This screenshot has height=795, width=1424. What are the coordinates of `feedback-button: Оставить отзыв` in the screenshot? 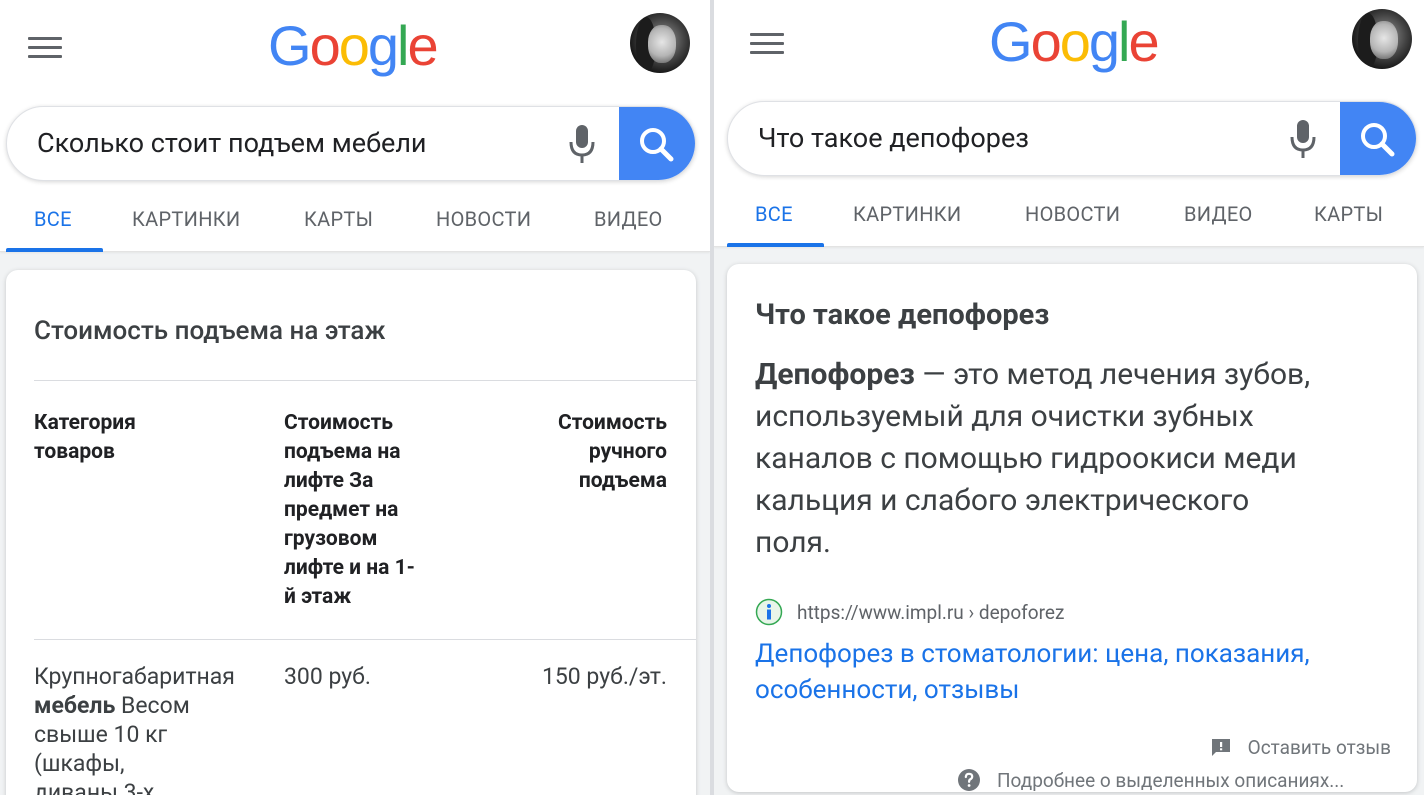 It's located at (1300, 747).